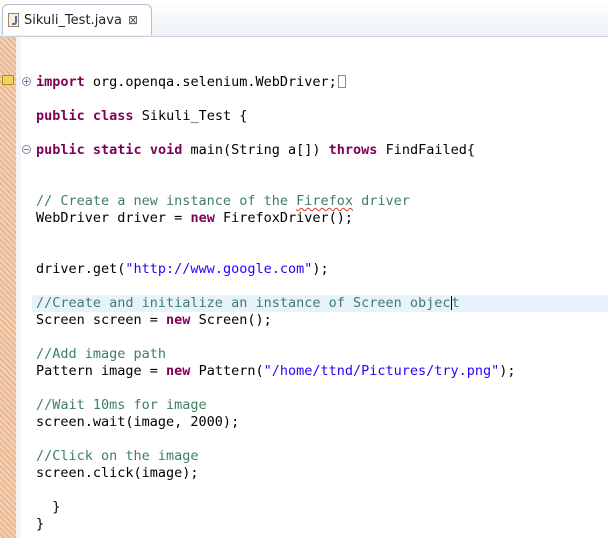 The width and height of the screenshot is (608, 538). What do you see at coordinates (117, 456) in the screenshot?
I see `code-line-comment-click: //Click on the image` at bounding box center [117, 456].